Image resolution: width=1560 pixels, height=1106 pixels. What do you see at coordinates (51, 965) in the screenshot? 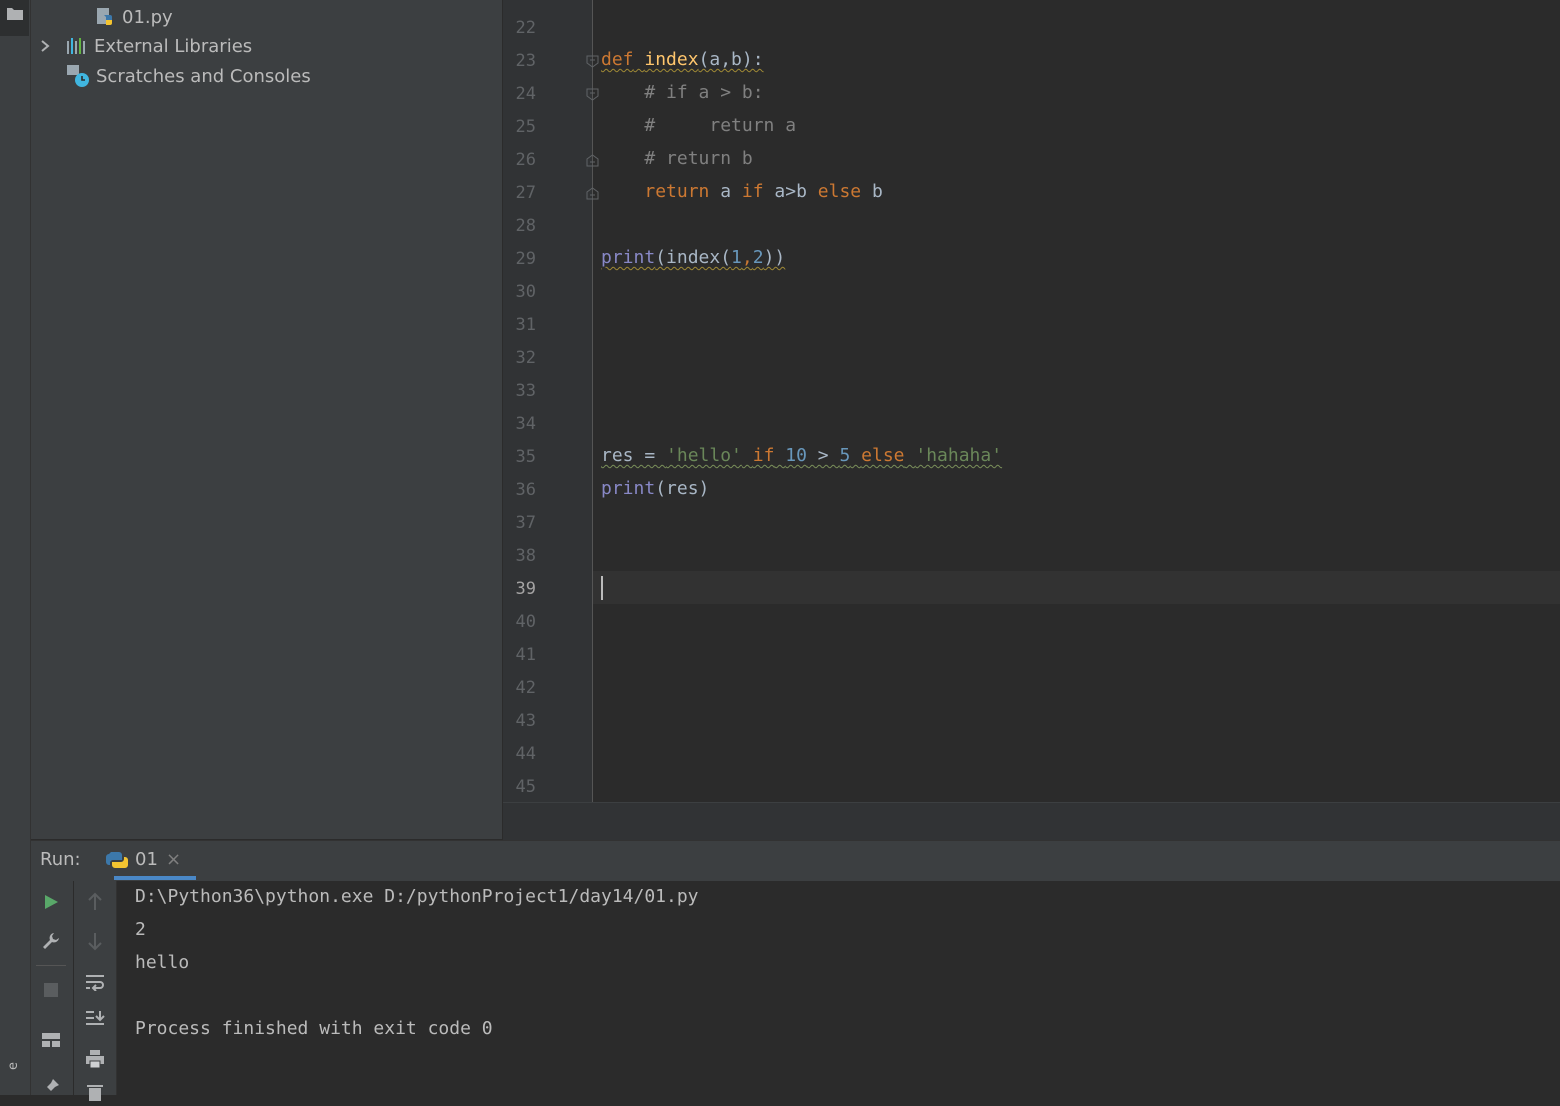
I see `toolbar-separator` at bounding box center [51, 965].